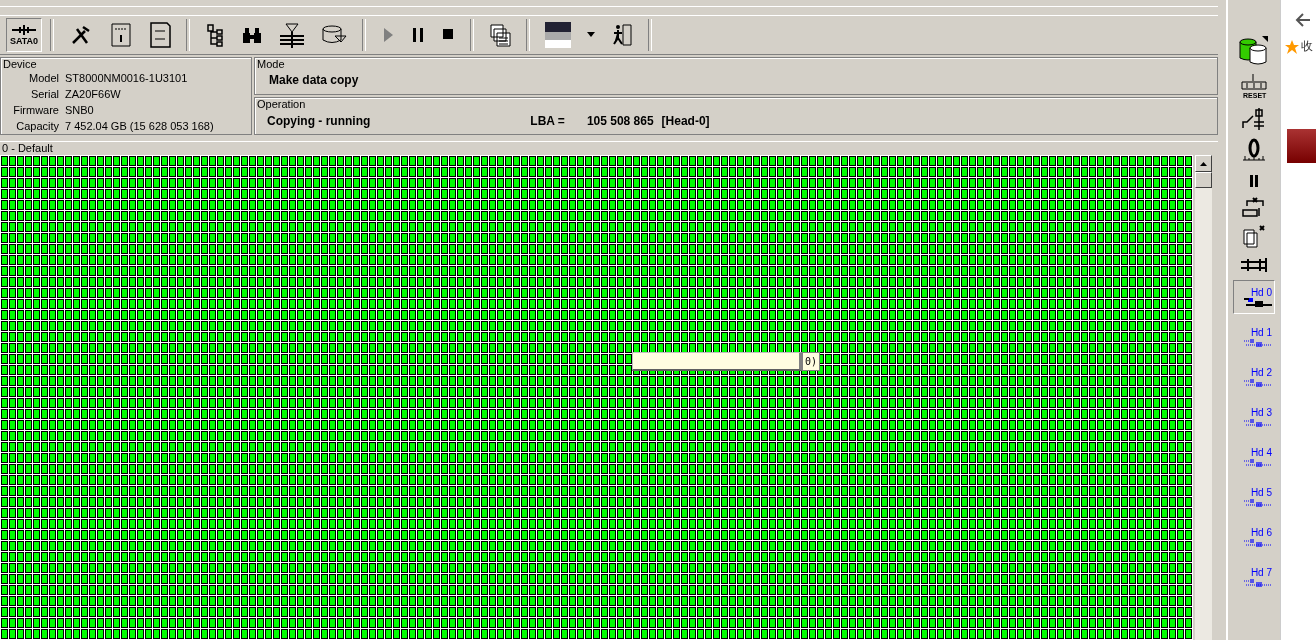 The height and width of the screenshot is (640, 1316). Describe the element at coordinates (811, 361) in the screenshot. I see `popup-text: 0)` at that location.